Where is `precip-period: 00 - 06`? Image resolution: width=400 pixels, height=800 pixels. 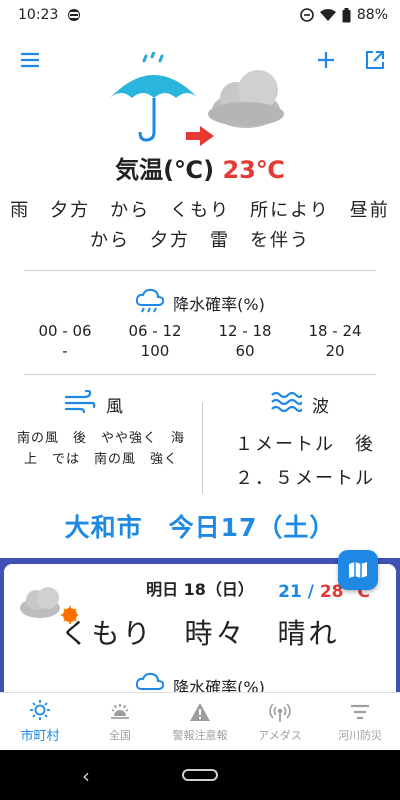
precip-period: 00 - 06 is located at coordinates (65, 331).